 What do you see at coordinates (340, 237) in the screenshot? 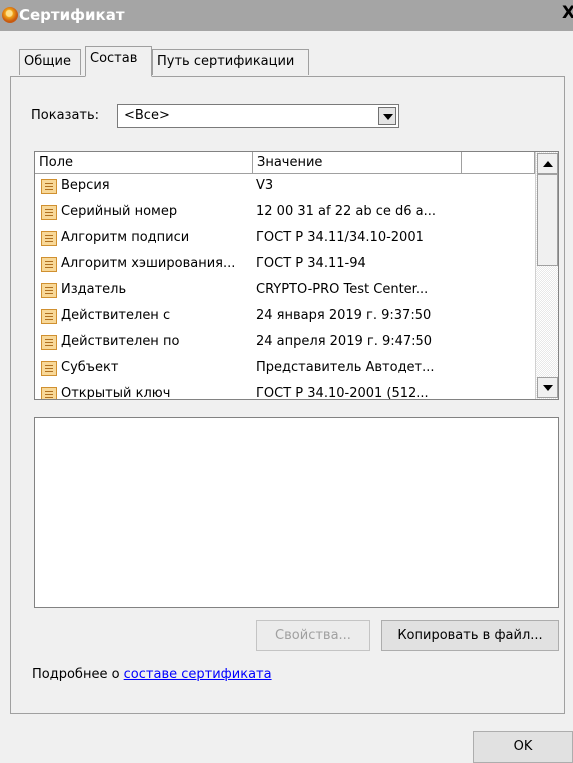
I see `field-value: ГОСТ Р 34.11/34.10-2001` at bounding box center [340, 237].